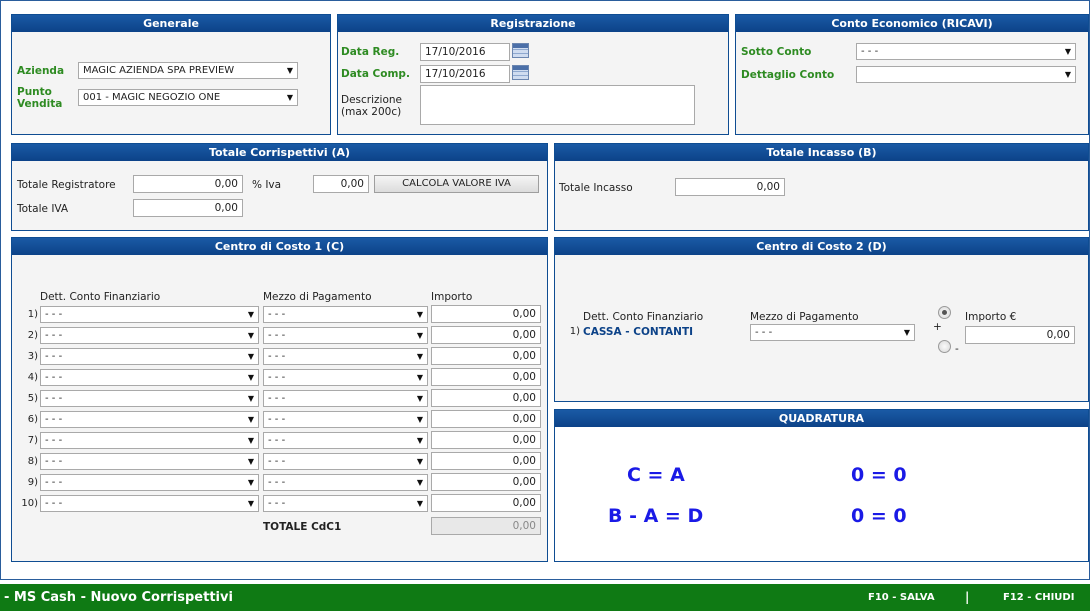 The height and width of the screenshot is (611, 1090). Describe the element at coordinates (966, 51) in the screenshot. I see `sotto-conto-select: - - - ▼` at that location.